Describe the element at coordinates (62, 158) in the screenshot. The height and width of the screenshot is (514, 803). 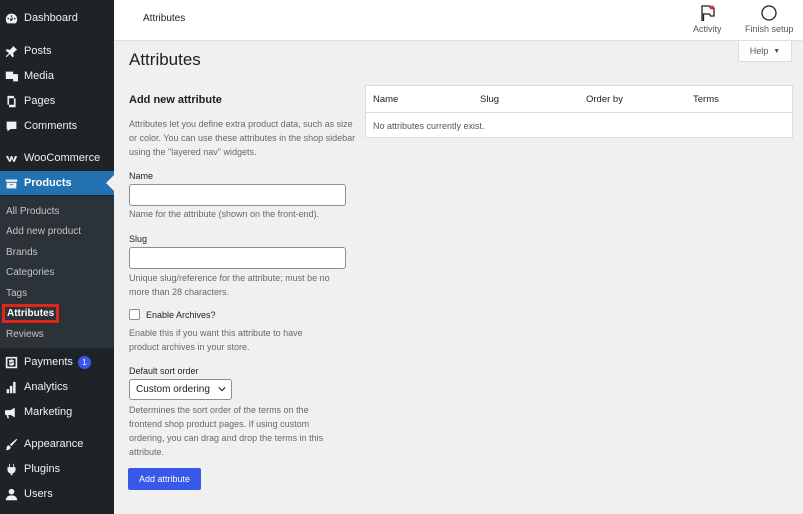
I see `menu-label: WooCommerce` at that location.